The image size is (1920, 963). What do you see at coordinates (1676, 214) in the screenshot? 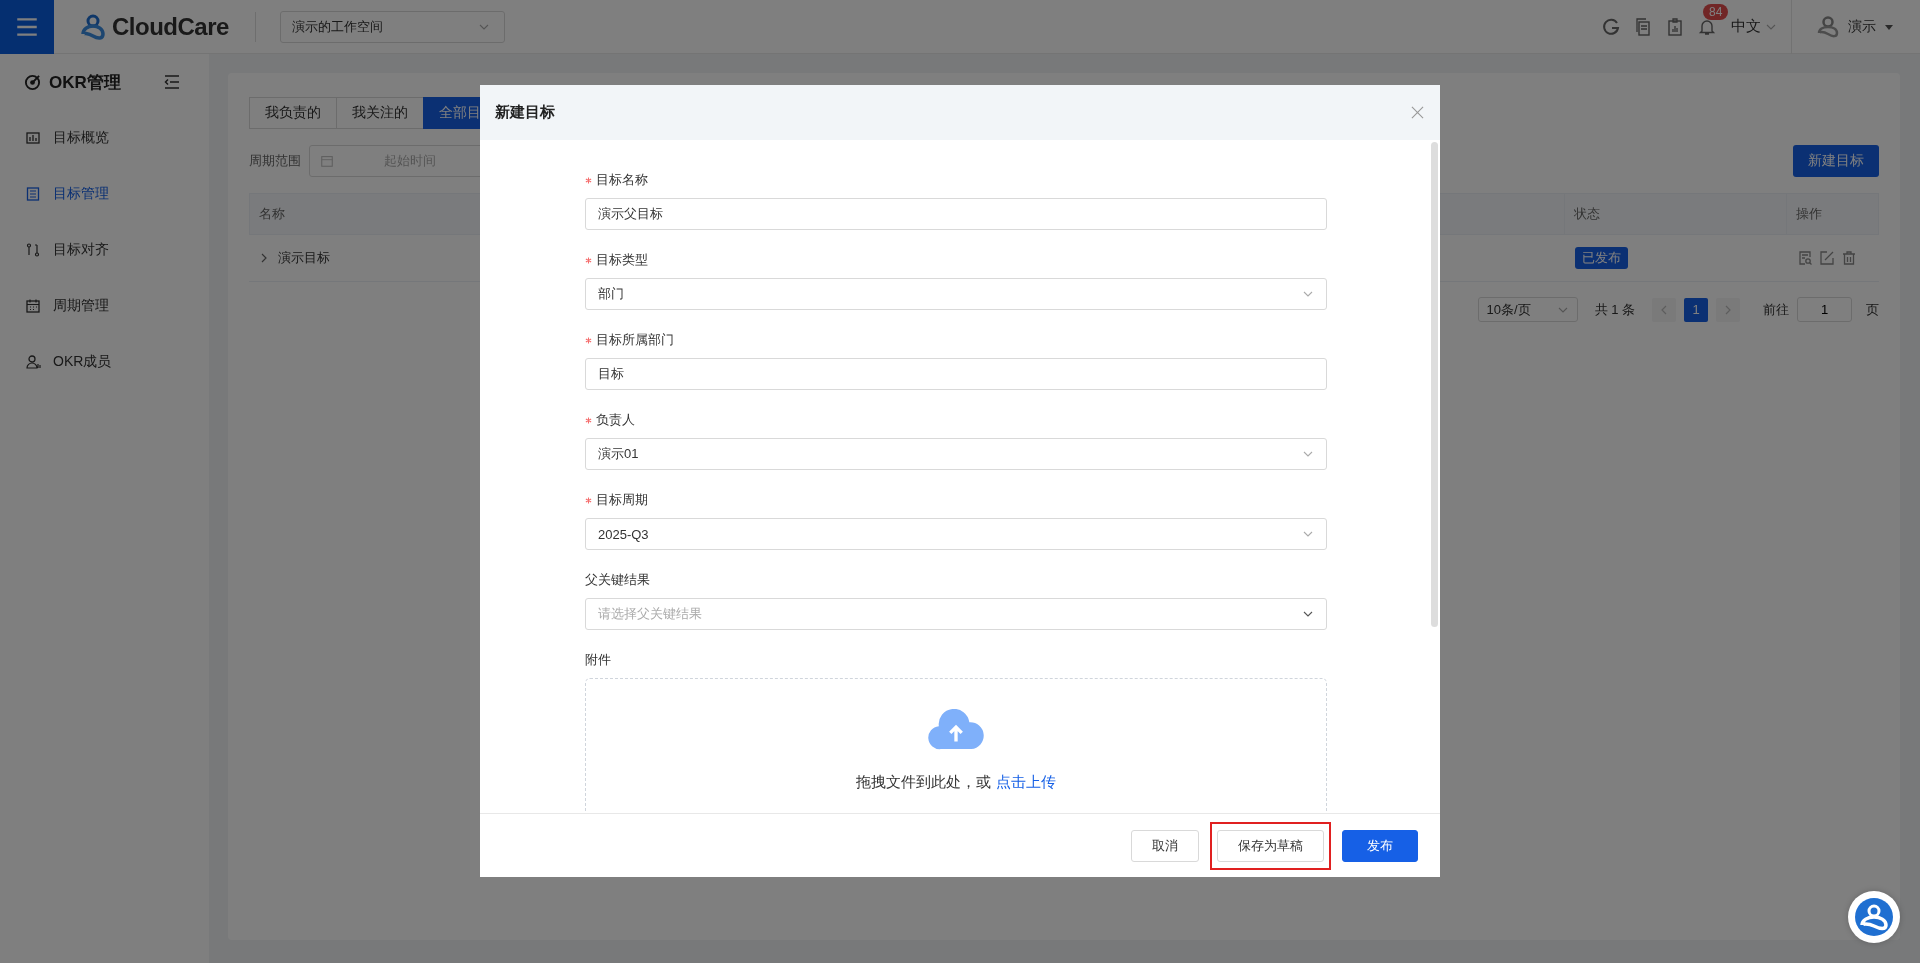
I see `column-header: 状态` at bounding box center [1676, 214].